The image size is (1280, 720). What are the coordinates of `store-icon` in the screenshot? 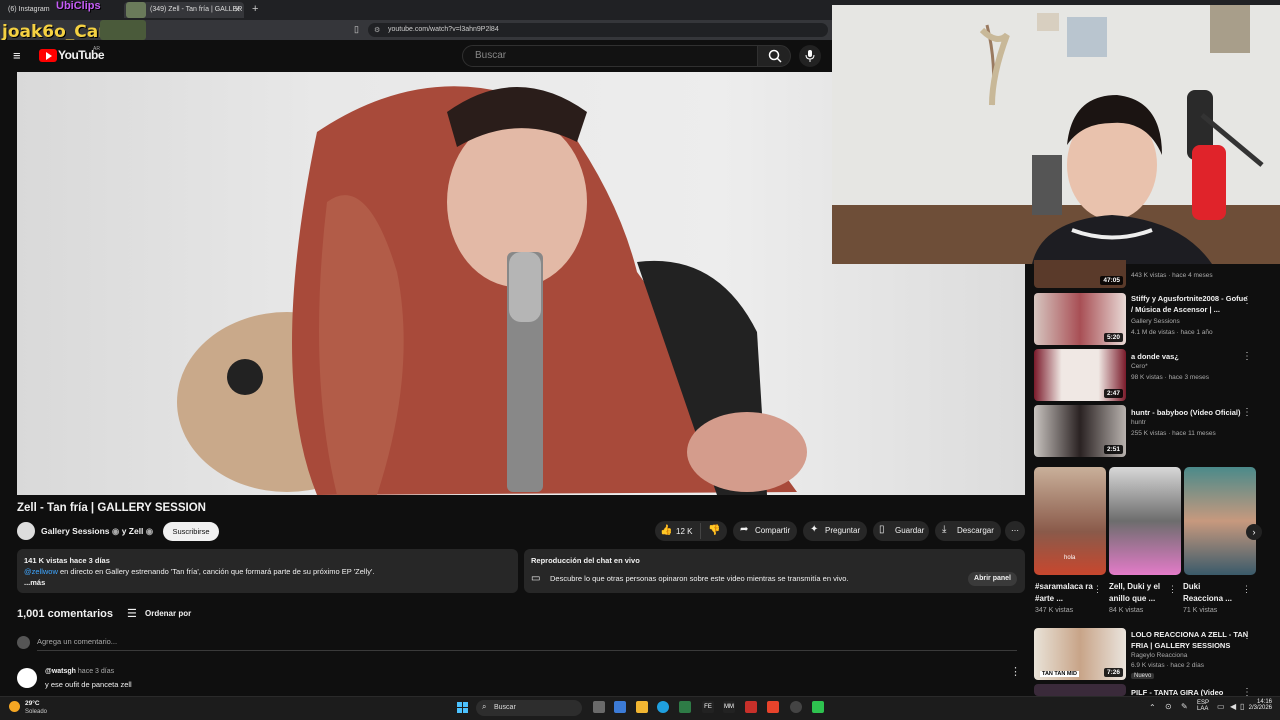 It's located at (685, 707).